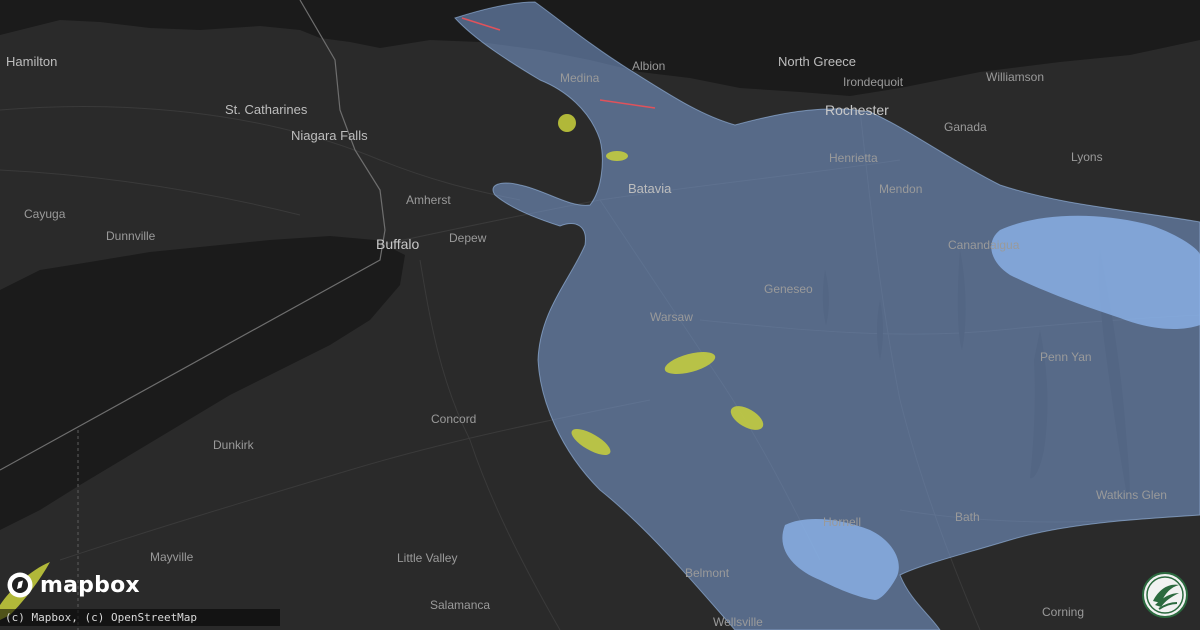 The image size is (1200, 630). Describe the element at coordinates (853, 158) in the screenshot. I see `label-henrietta: Henrietta` at that location.